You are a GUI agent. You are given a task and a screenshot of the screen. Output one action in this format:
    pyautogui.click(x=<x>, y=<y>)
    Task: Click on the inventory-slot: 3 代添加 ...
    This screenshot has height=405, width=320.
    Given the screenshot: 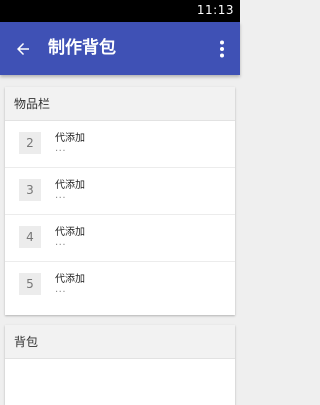 What is the action you would take?
    pyautogui.click(x=120, y=191)
    